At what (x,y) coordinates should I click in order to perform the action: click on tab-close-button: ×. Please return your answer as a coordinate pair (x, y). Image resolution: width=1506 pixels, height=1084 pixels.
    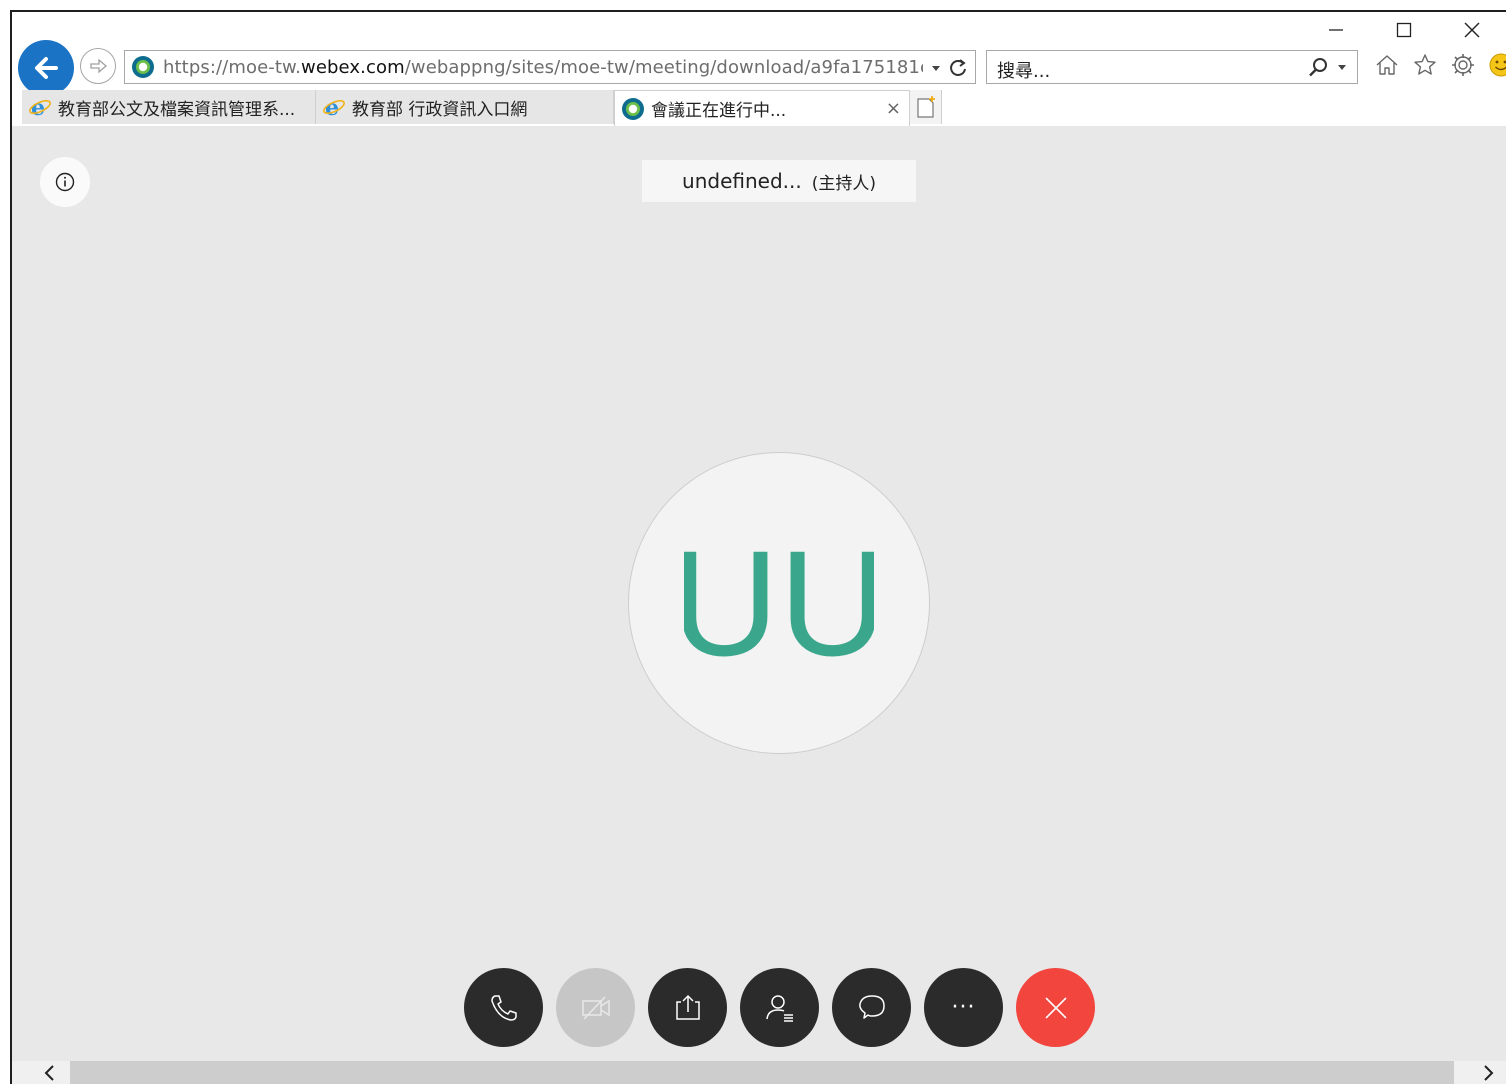
    Looking at the image, I should click on (893, 108).